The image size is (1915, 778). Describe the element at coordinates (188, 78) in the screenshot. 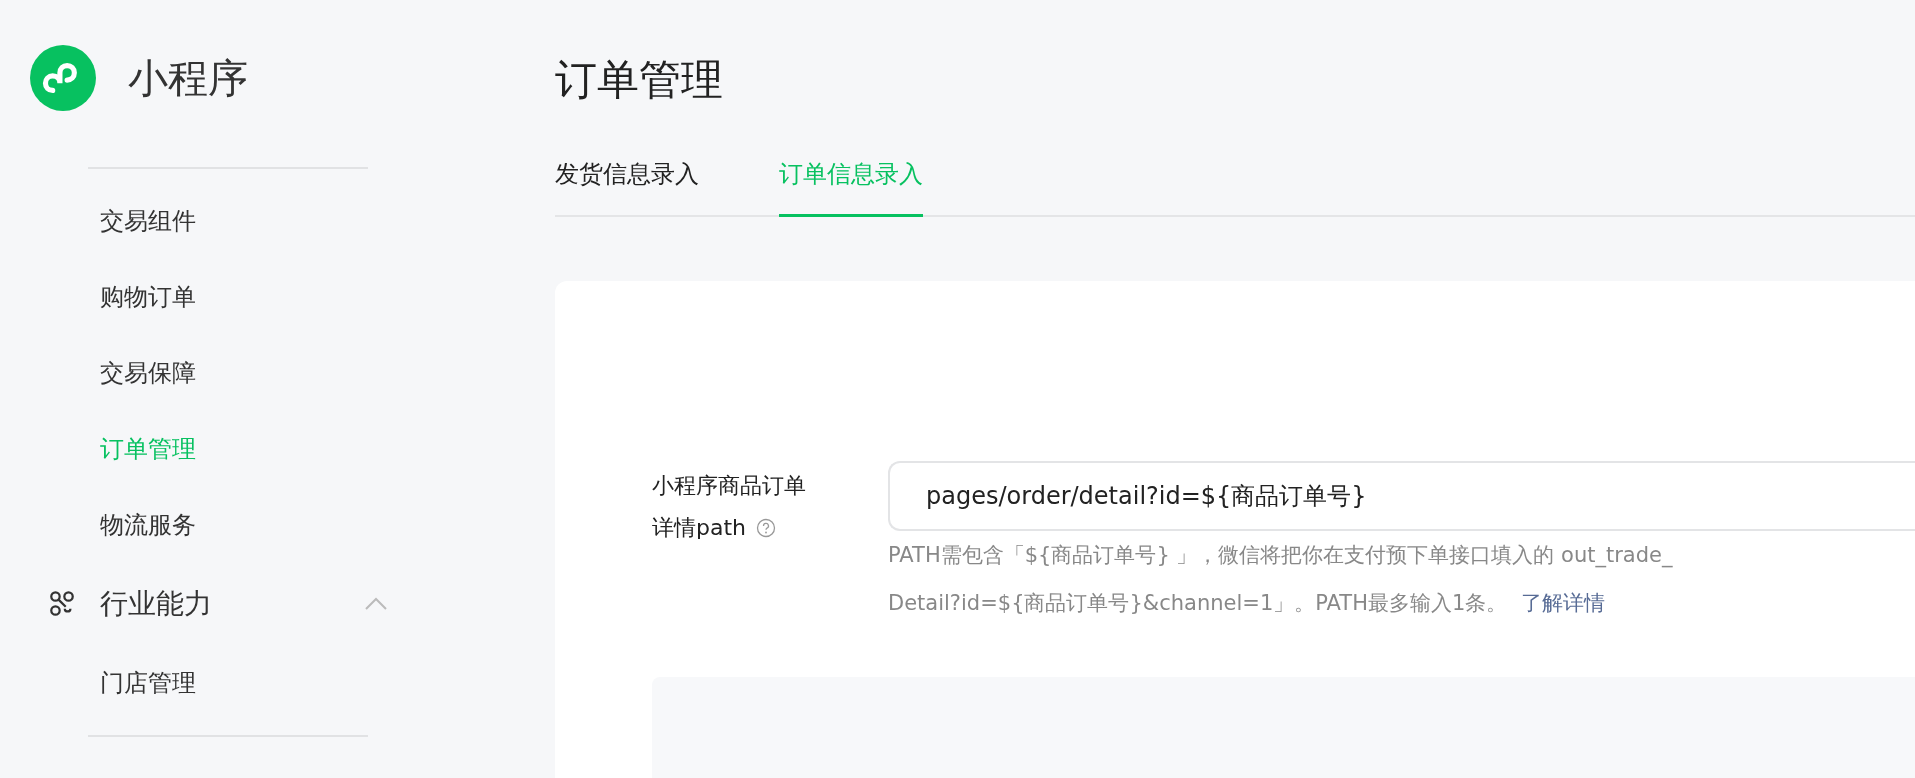

I see `app-name: 小程序` at that location.